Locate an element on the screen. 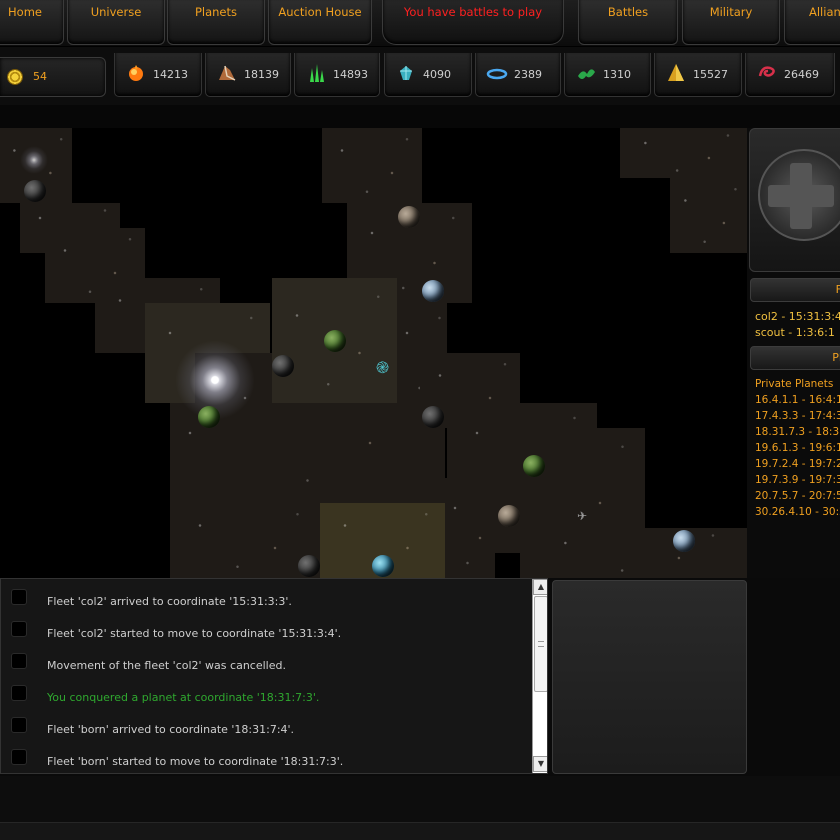 This screenshot has width=840, height=840. red-swirl-icon is located at coordinates (766, 71).